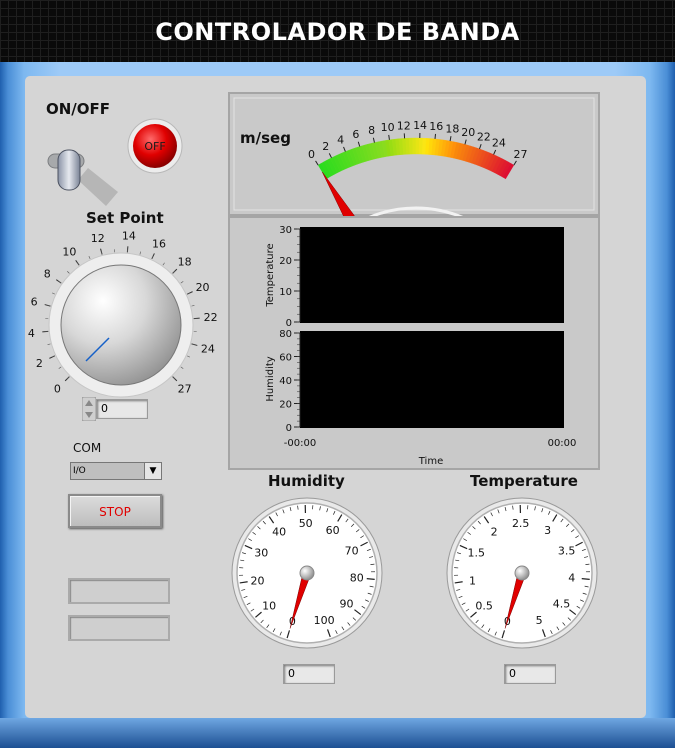 Image resolution: width=675 pixels, height=748 pixels. Describe the element at coordinates (388, 127) in the screenshot. I see `meter-tick-label: 10` at that location.